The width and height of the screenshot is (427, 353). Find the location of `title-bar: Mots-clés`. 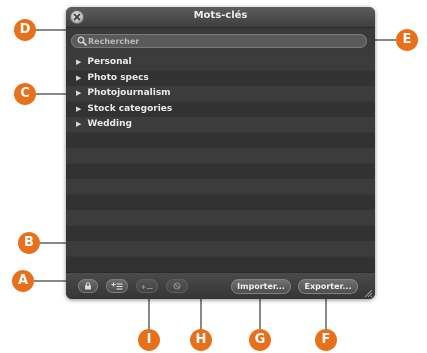

title-bar: Mots-clés is located at coordinates (220, 17).